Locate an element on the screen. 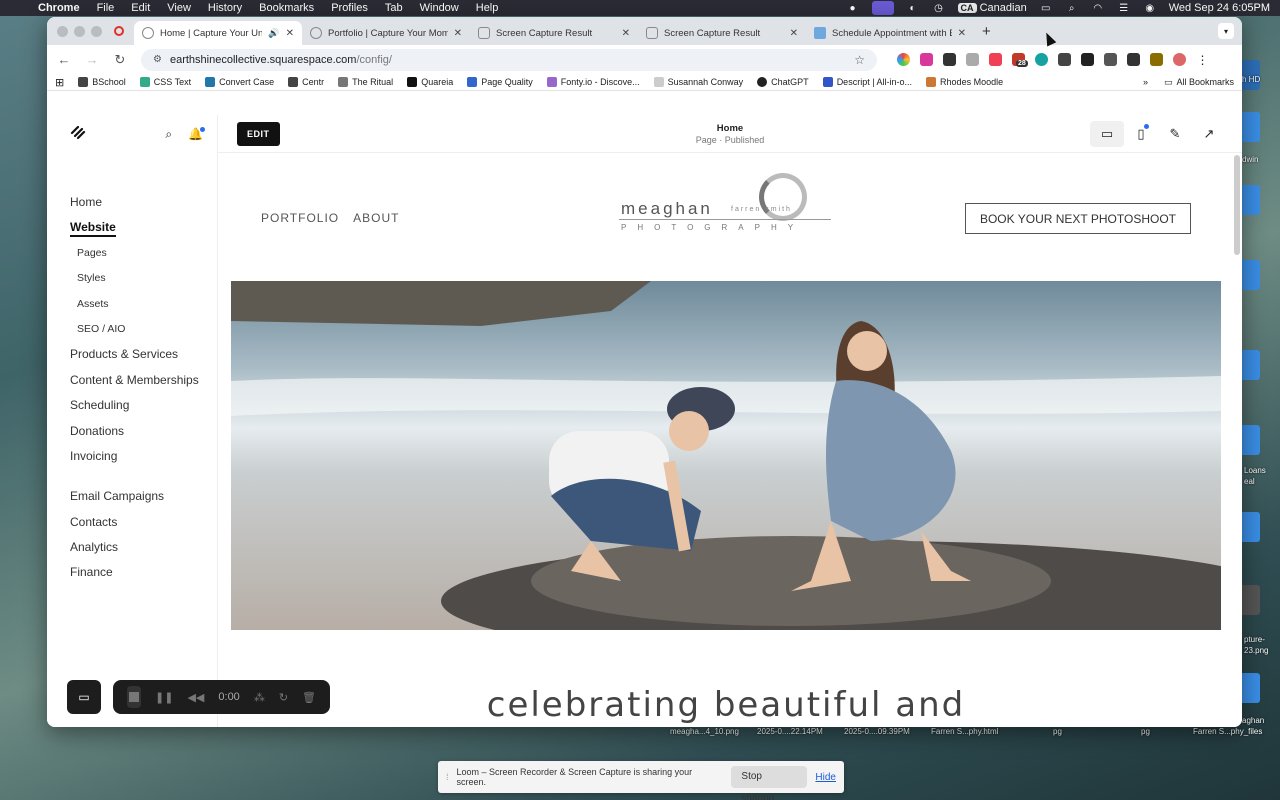 The image size is (1280, 800). extension-puzzle-icon is located at coordinates (1110, 59).